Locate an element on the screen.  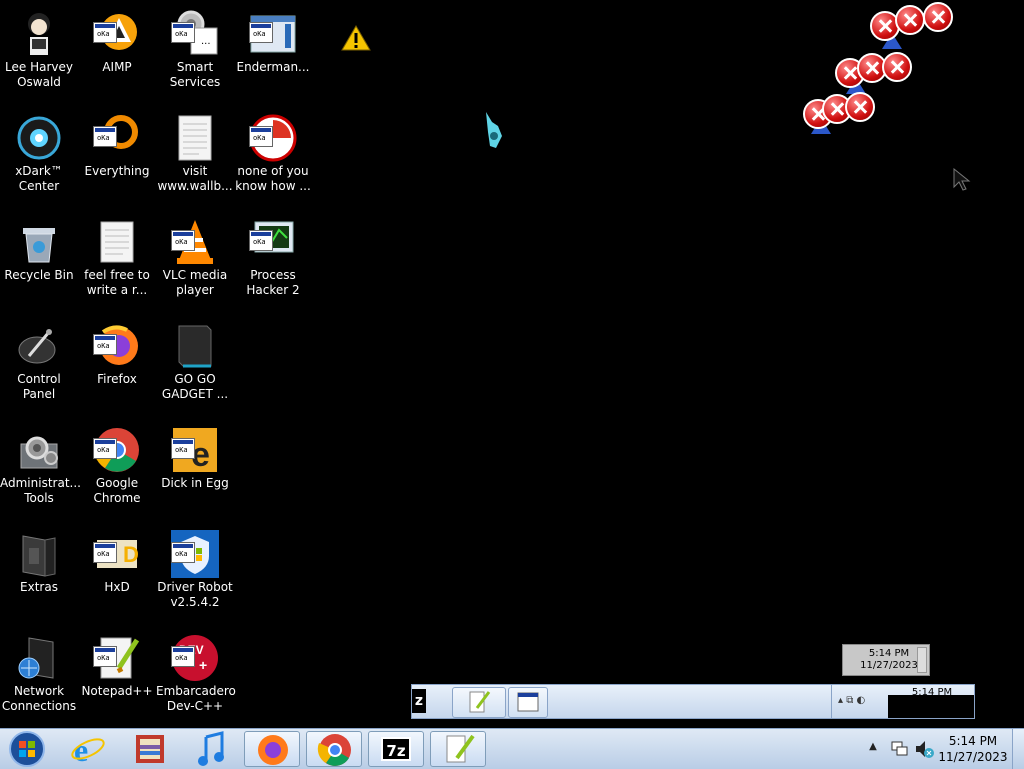
network-icon is located at coordinates (39, 658).